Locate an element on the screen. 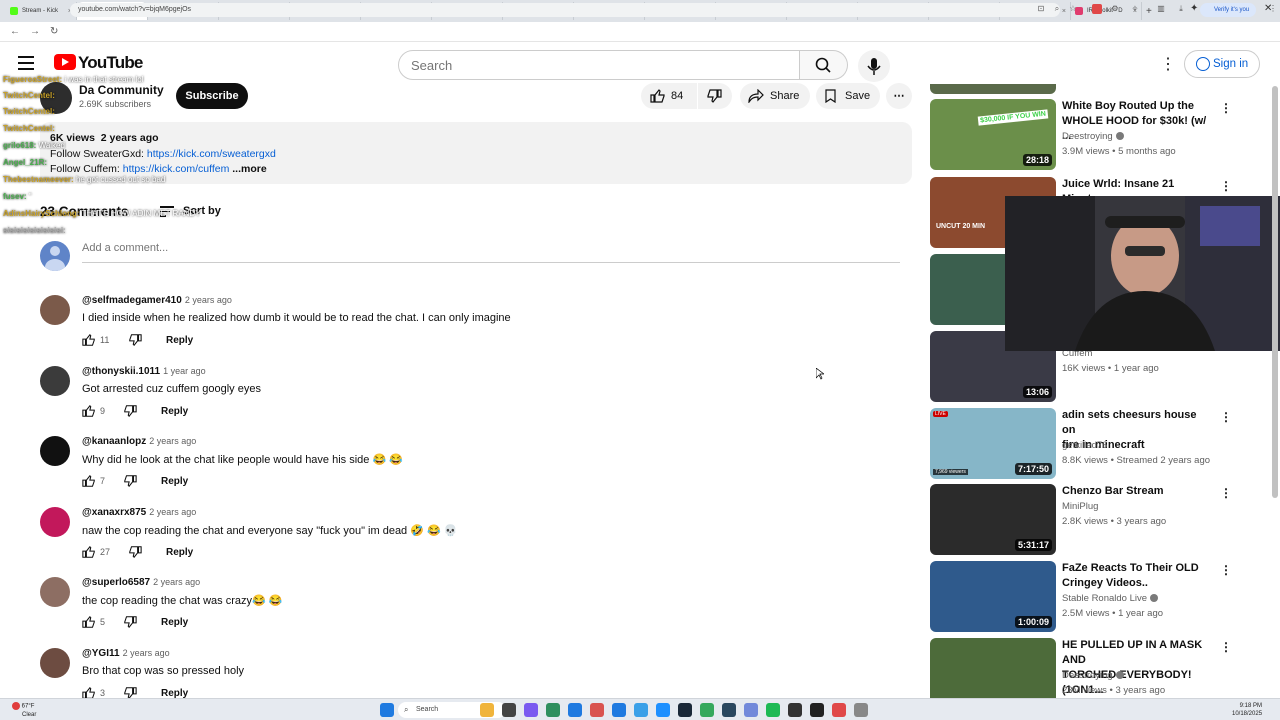 The image size is (1280, 720). sign-in-button: Sign in is located at coordinates (1222, 64).